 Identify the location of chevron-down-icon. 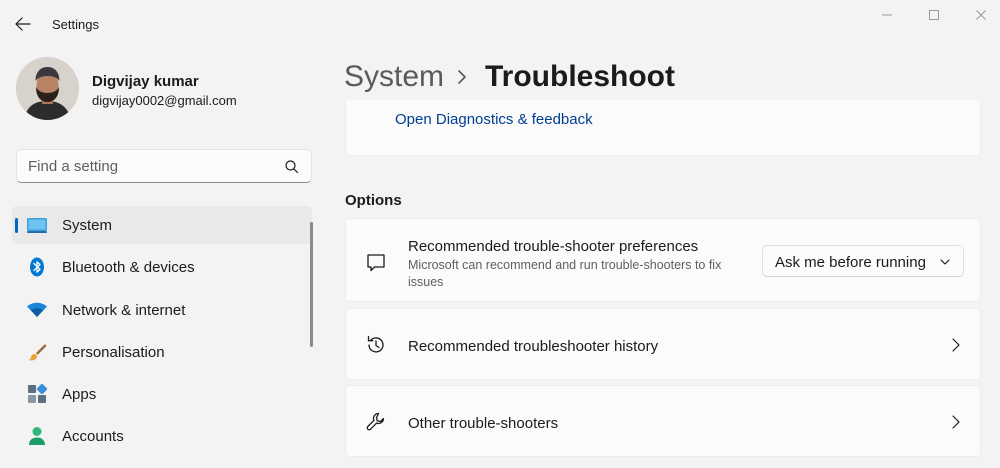
(945, 262).